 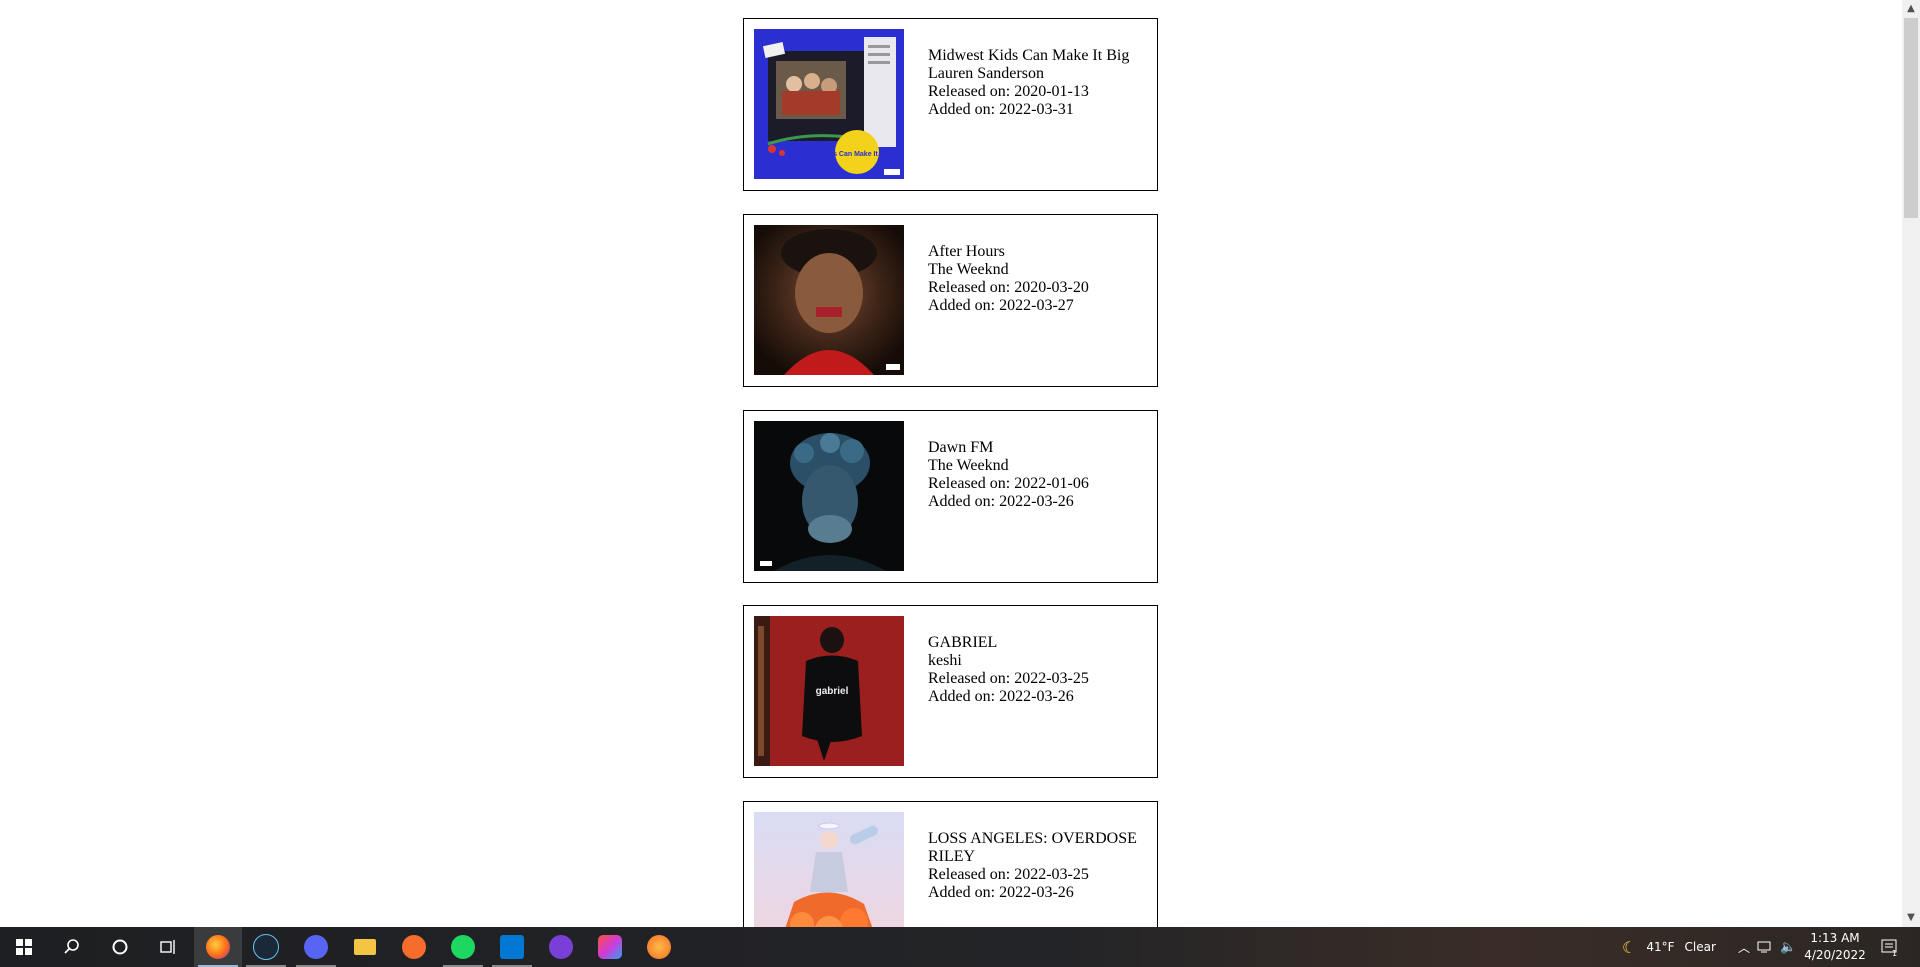 I want to click on task-view-button, so click(x=168, y=947).